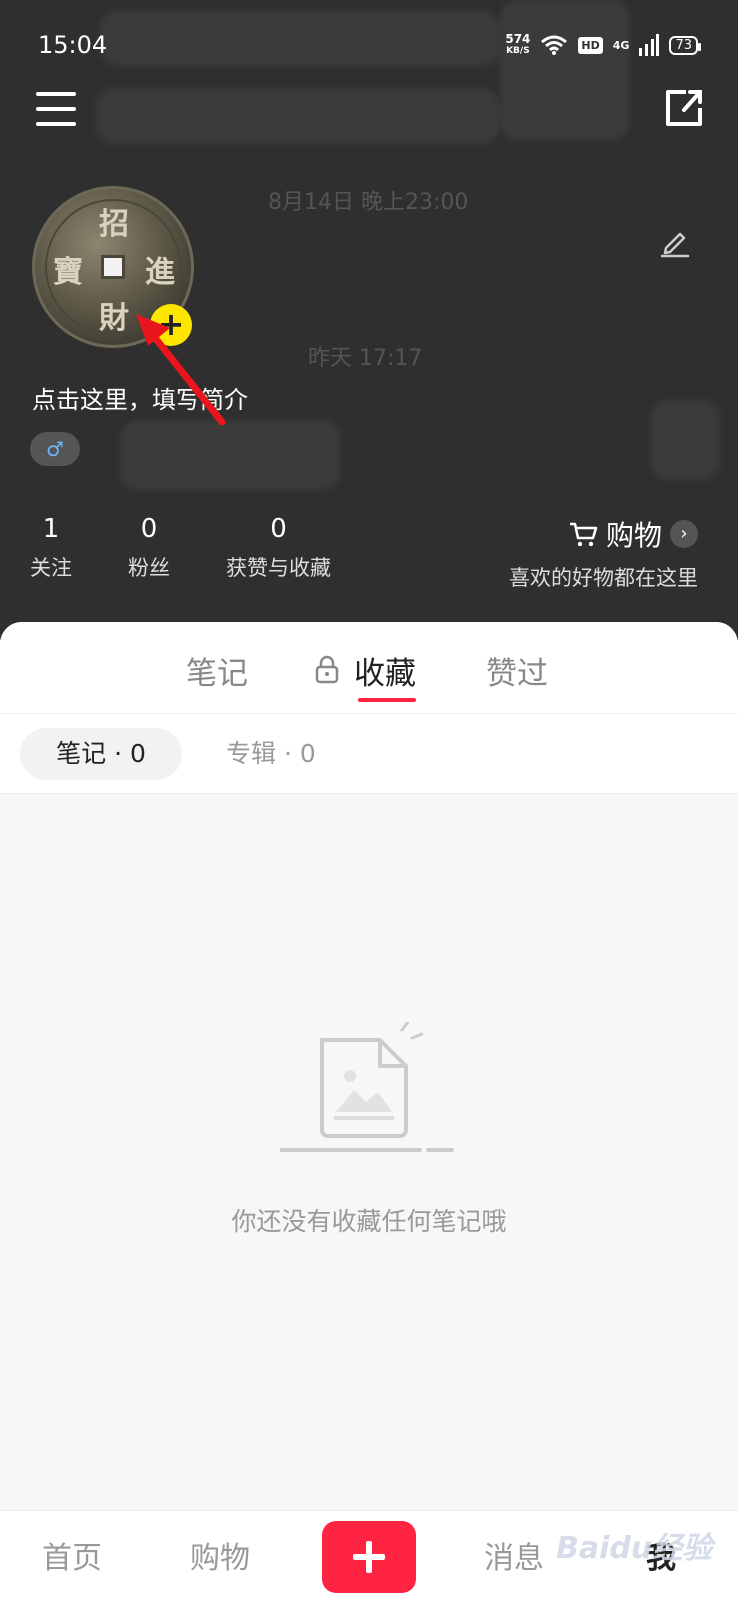 Image resolution: width=738 pixels, height=1600 pixels. Describe the element at coordinates (649, 45) in the screenshot. I see `signal-icon` at that location.